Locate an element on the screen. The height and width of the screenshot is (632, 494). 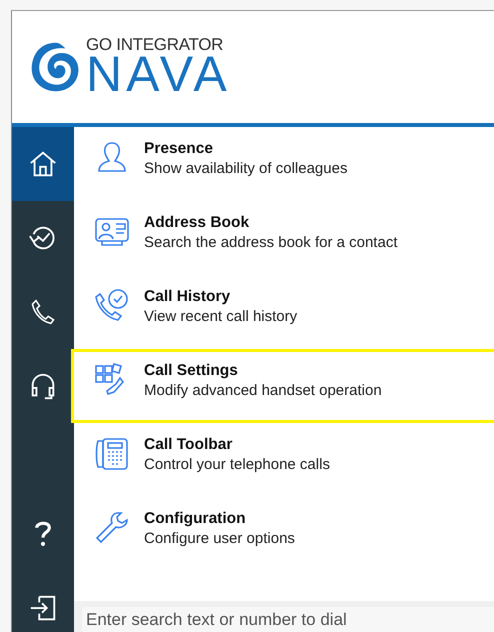
menu-item-description: Control your telephone calls is located at coordinates (237, 464).